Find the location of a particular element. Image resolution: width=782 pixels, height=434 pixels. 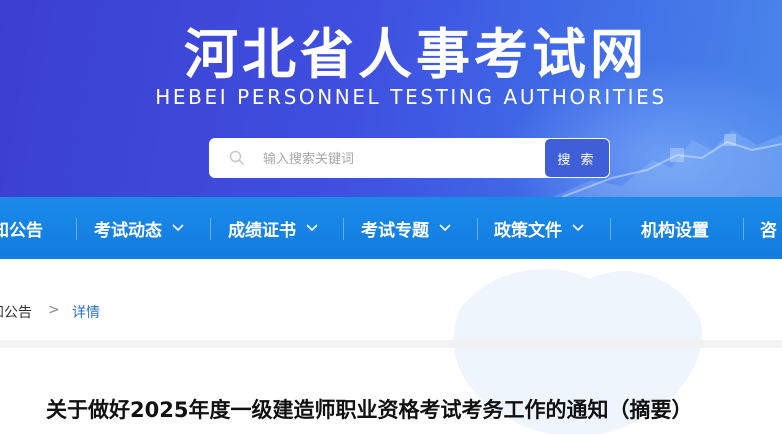

nav-item-label: 成绩证书 is located at coordinates (262, 230).